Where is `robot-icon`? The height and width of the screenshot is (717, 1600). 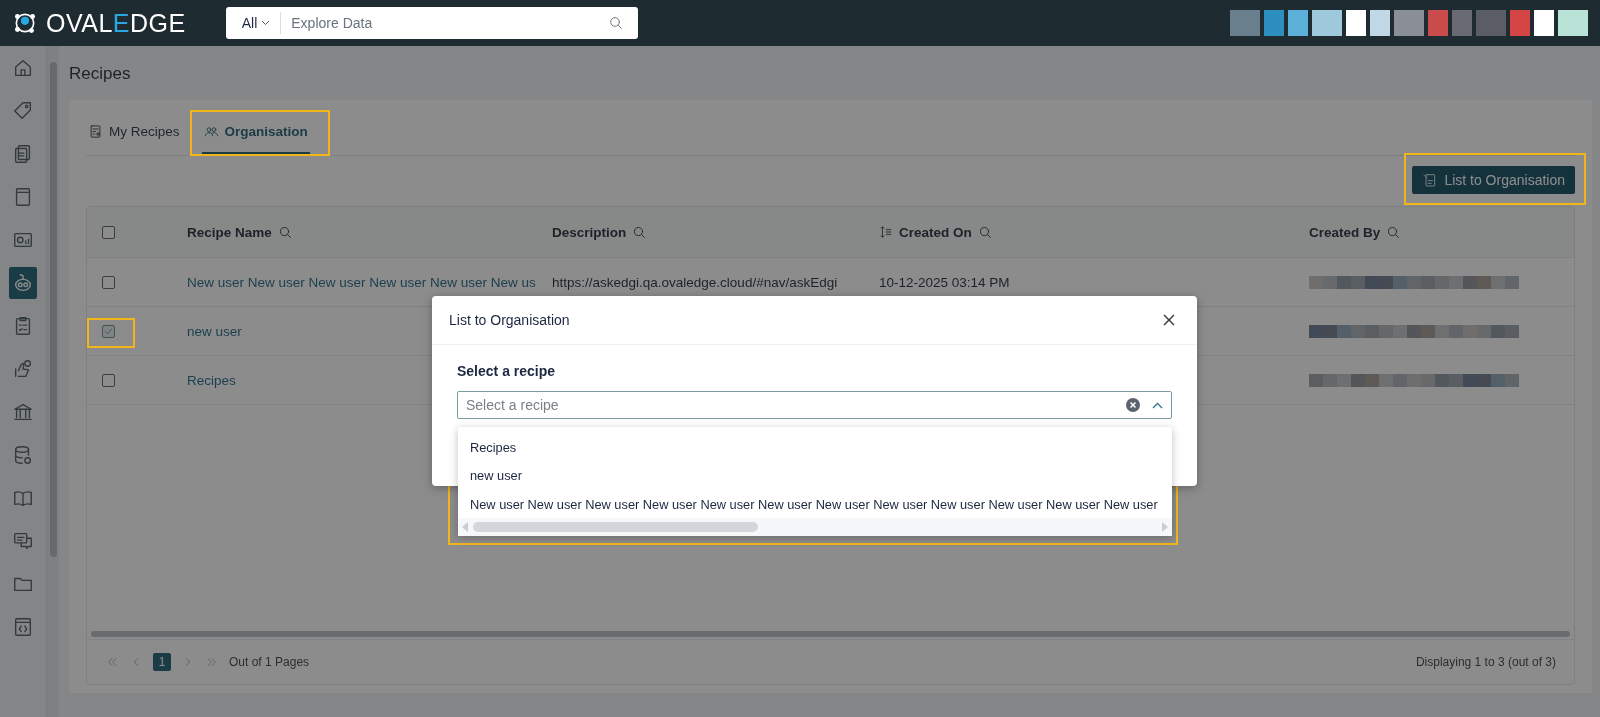
robot-icon is located at coordinates (23, 283).